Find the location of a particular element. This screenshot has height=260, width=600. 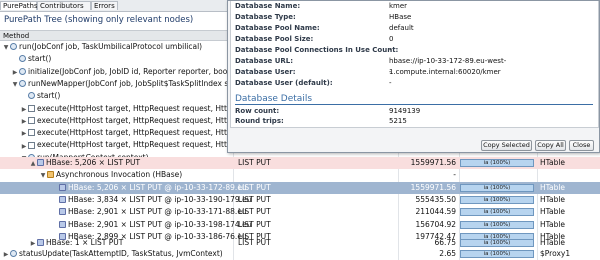

property-row: Database Pool Connections In Use Count: - is located at coordinates (414, 50).